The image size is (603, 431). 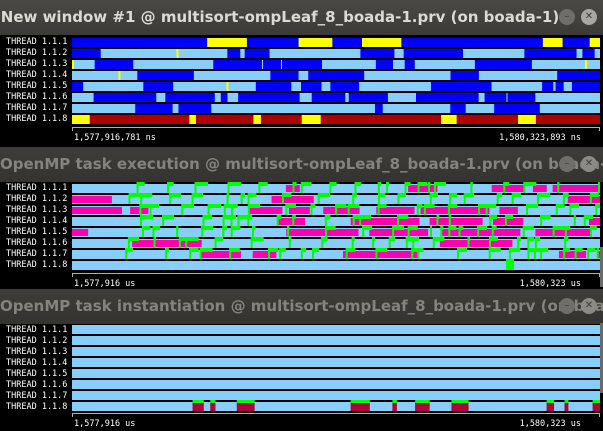 What do you see at coordinates (37, 265) in the screenshot?
I see `thread-label: THREAD 1.1.8` at bounding box center [37, 265].